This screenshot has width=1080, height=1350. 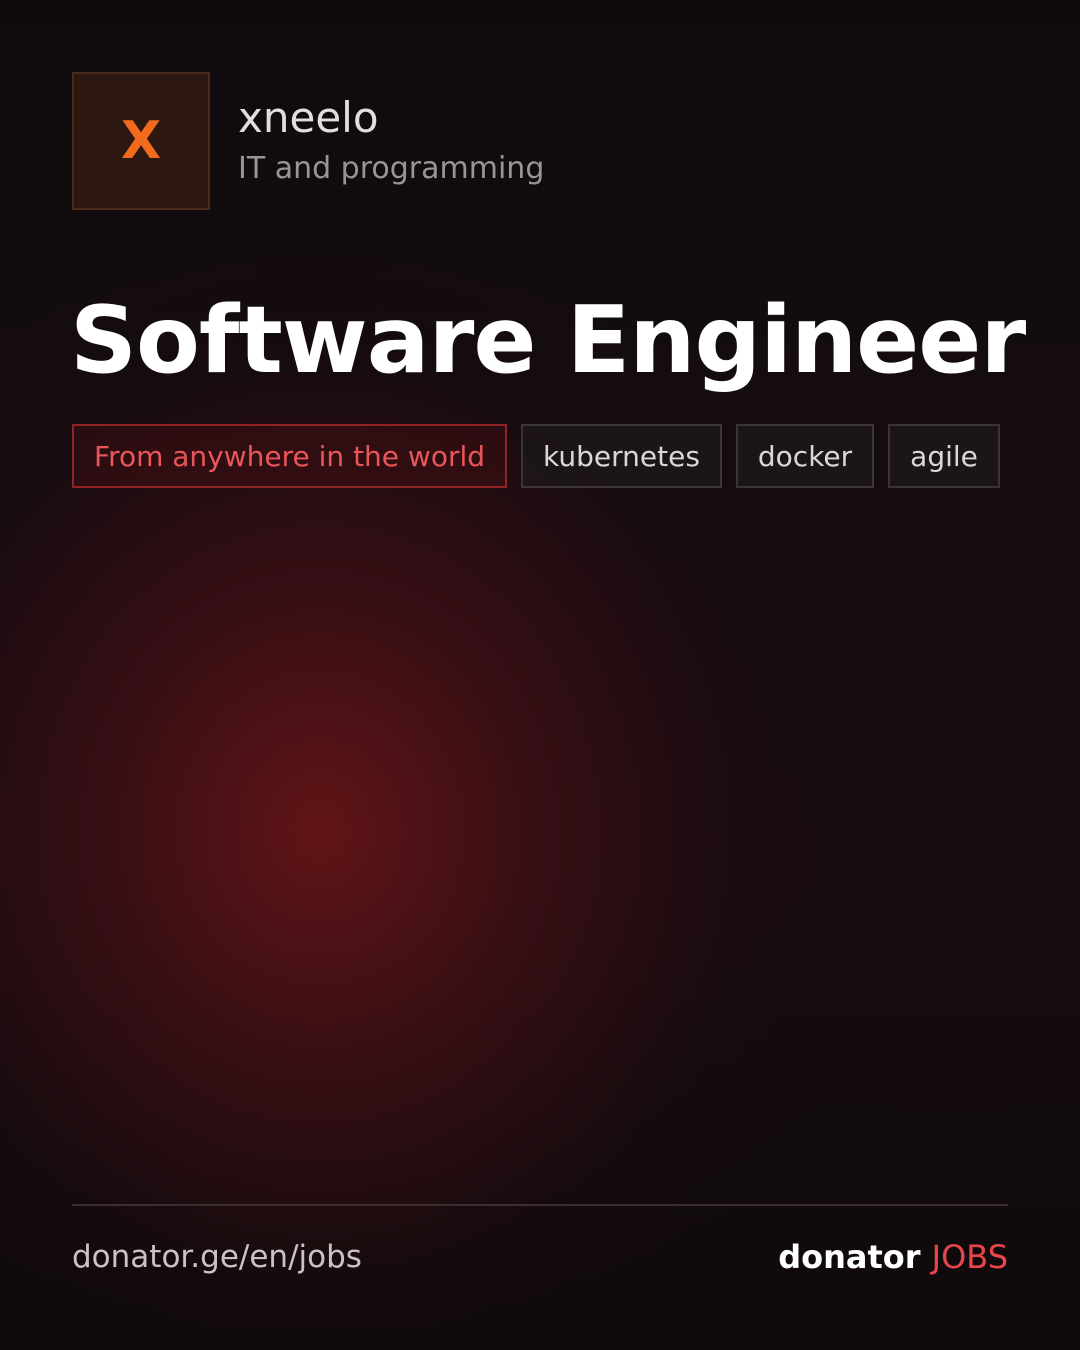 I want to click on company-name: xneelo, so click(x=308, y=117).